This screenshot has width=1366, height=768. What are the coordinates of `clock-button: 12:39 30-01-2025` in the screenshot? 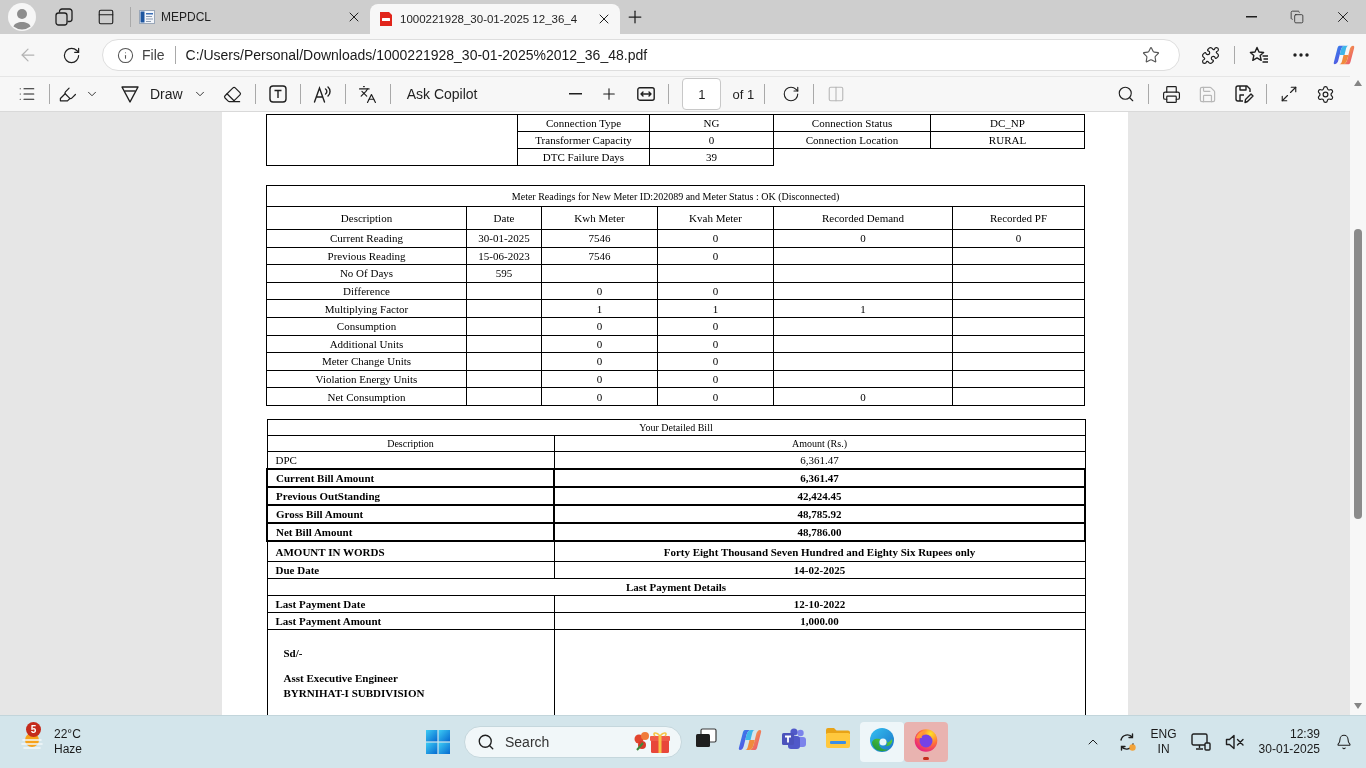 It's located at (1289, 742).